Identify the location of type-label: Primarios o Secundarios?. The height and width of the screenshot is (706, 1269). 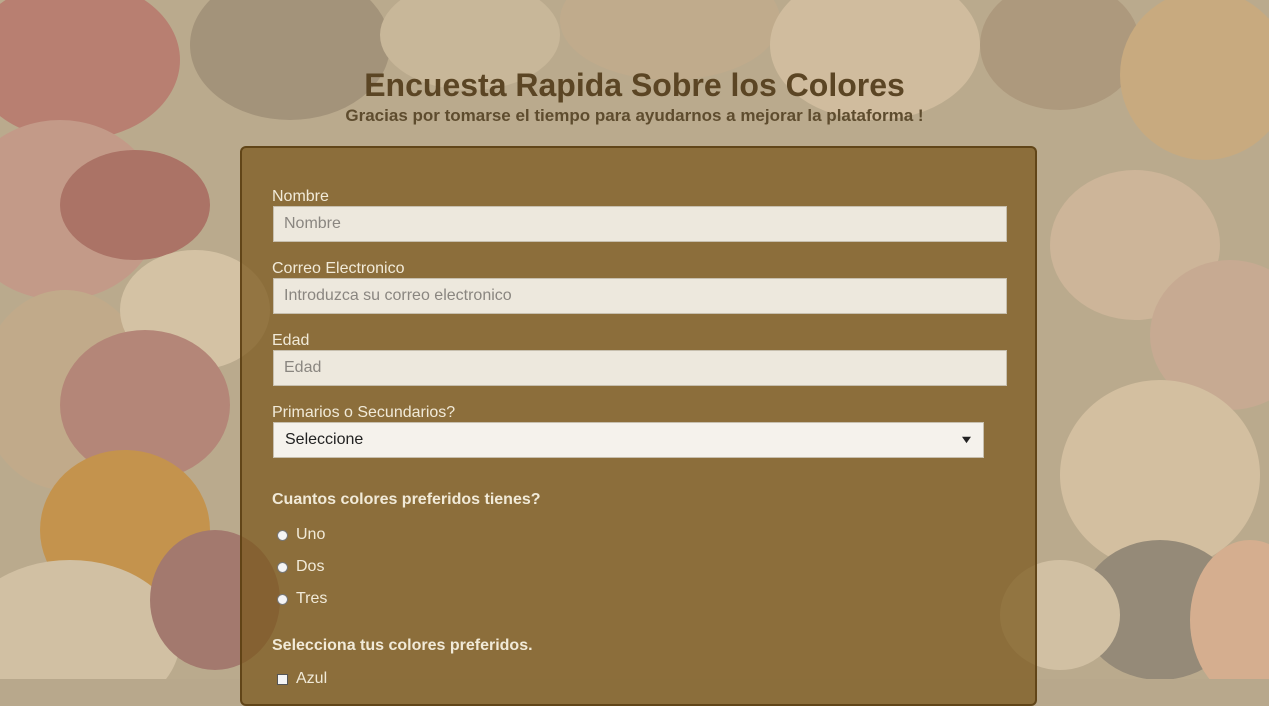
(364, 412).